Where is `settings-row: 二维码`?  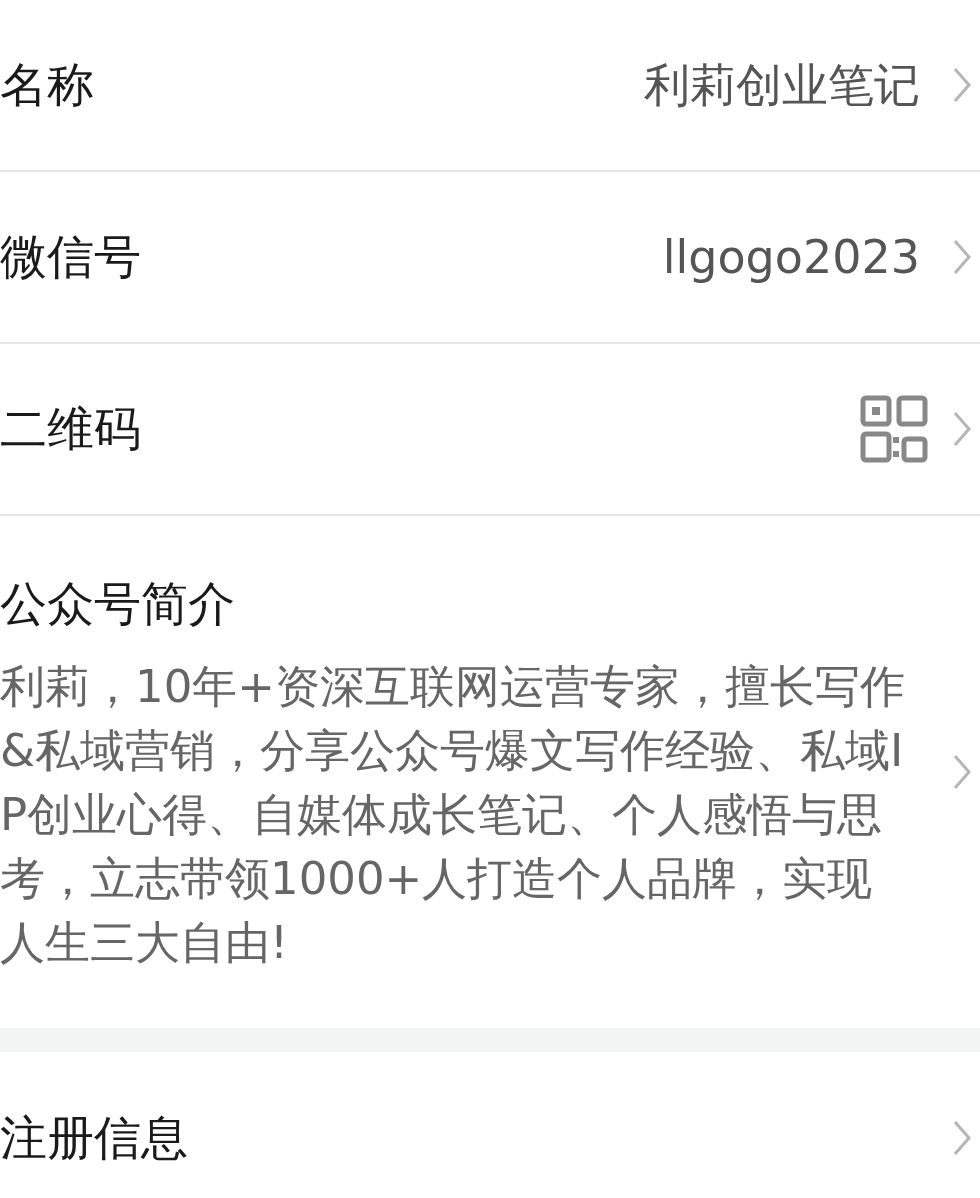
settings-row: 二维码 is located at coordinates (490, 430).